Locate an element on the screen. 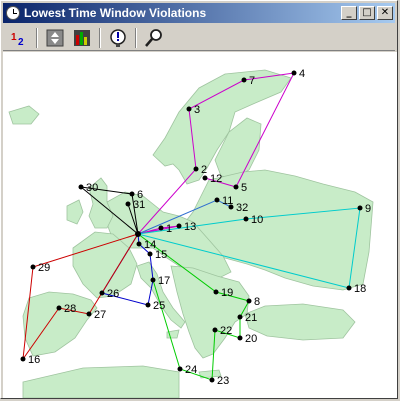 This screenshot has width=400, height=401. node-label-25: 25 is located at coordinates (159, 306).